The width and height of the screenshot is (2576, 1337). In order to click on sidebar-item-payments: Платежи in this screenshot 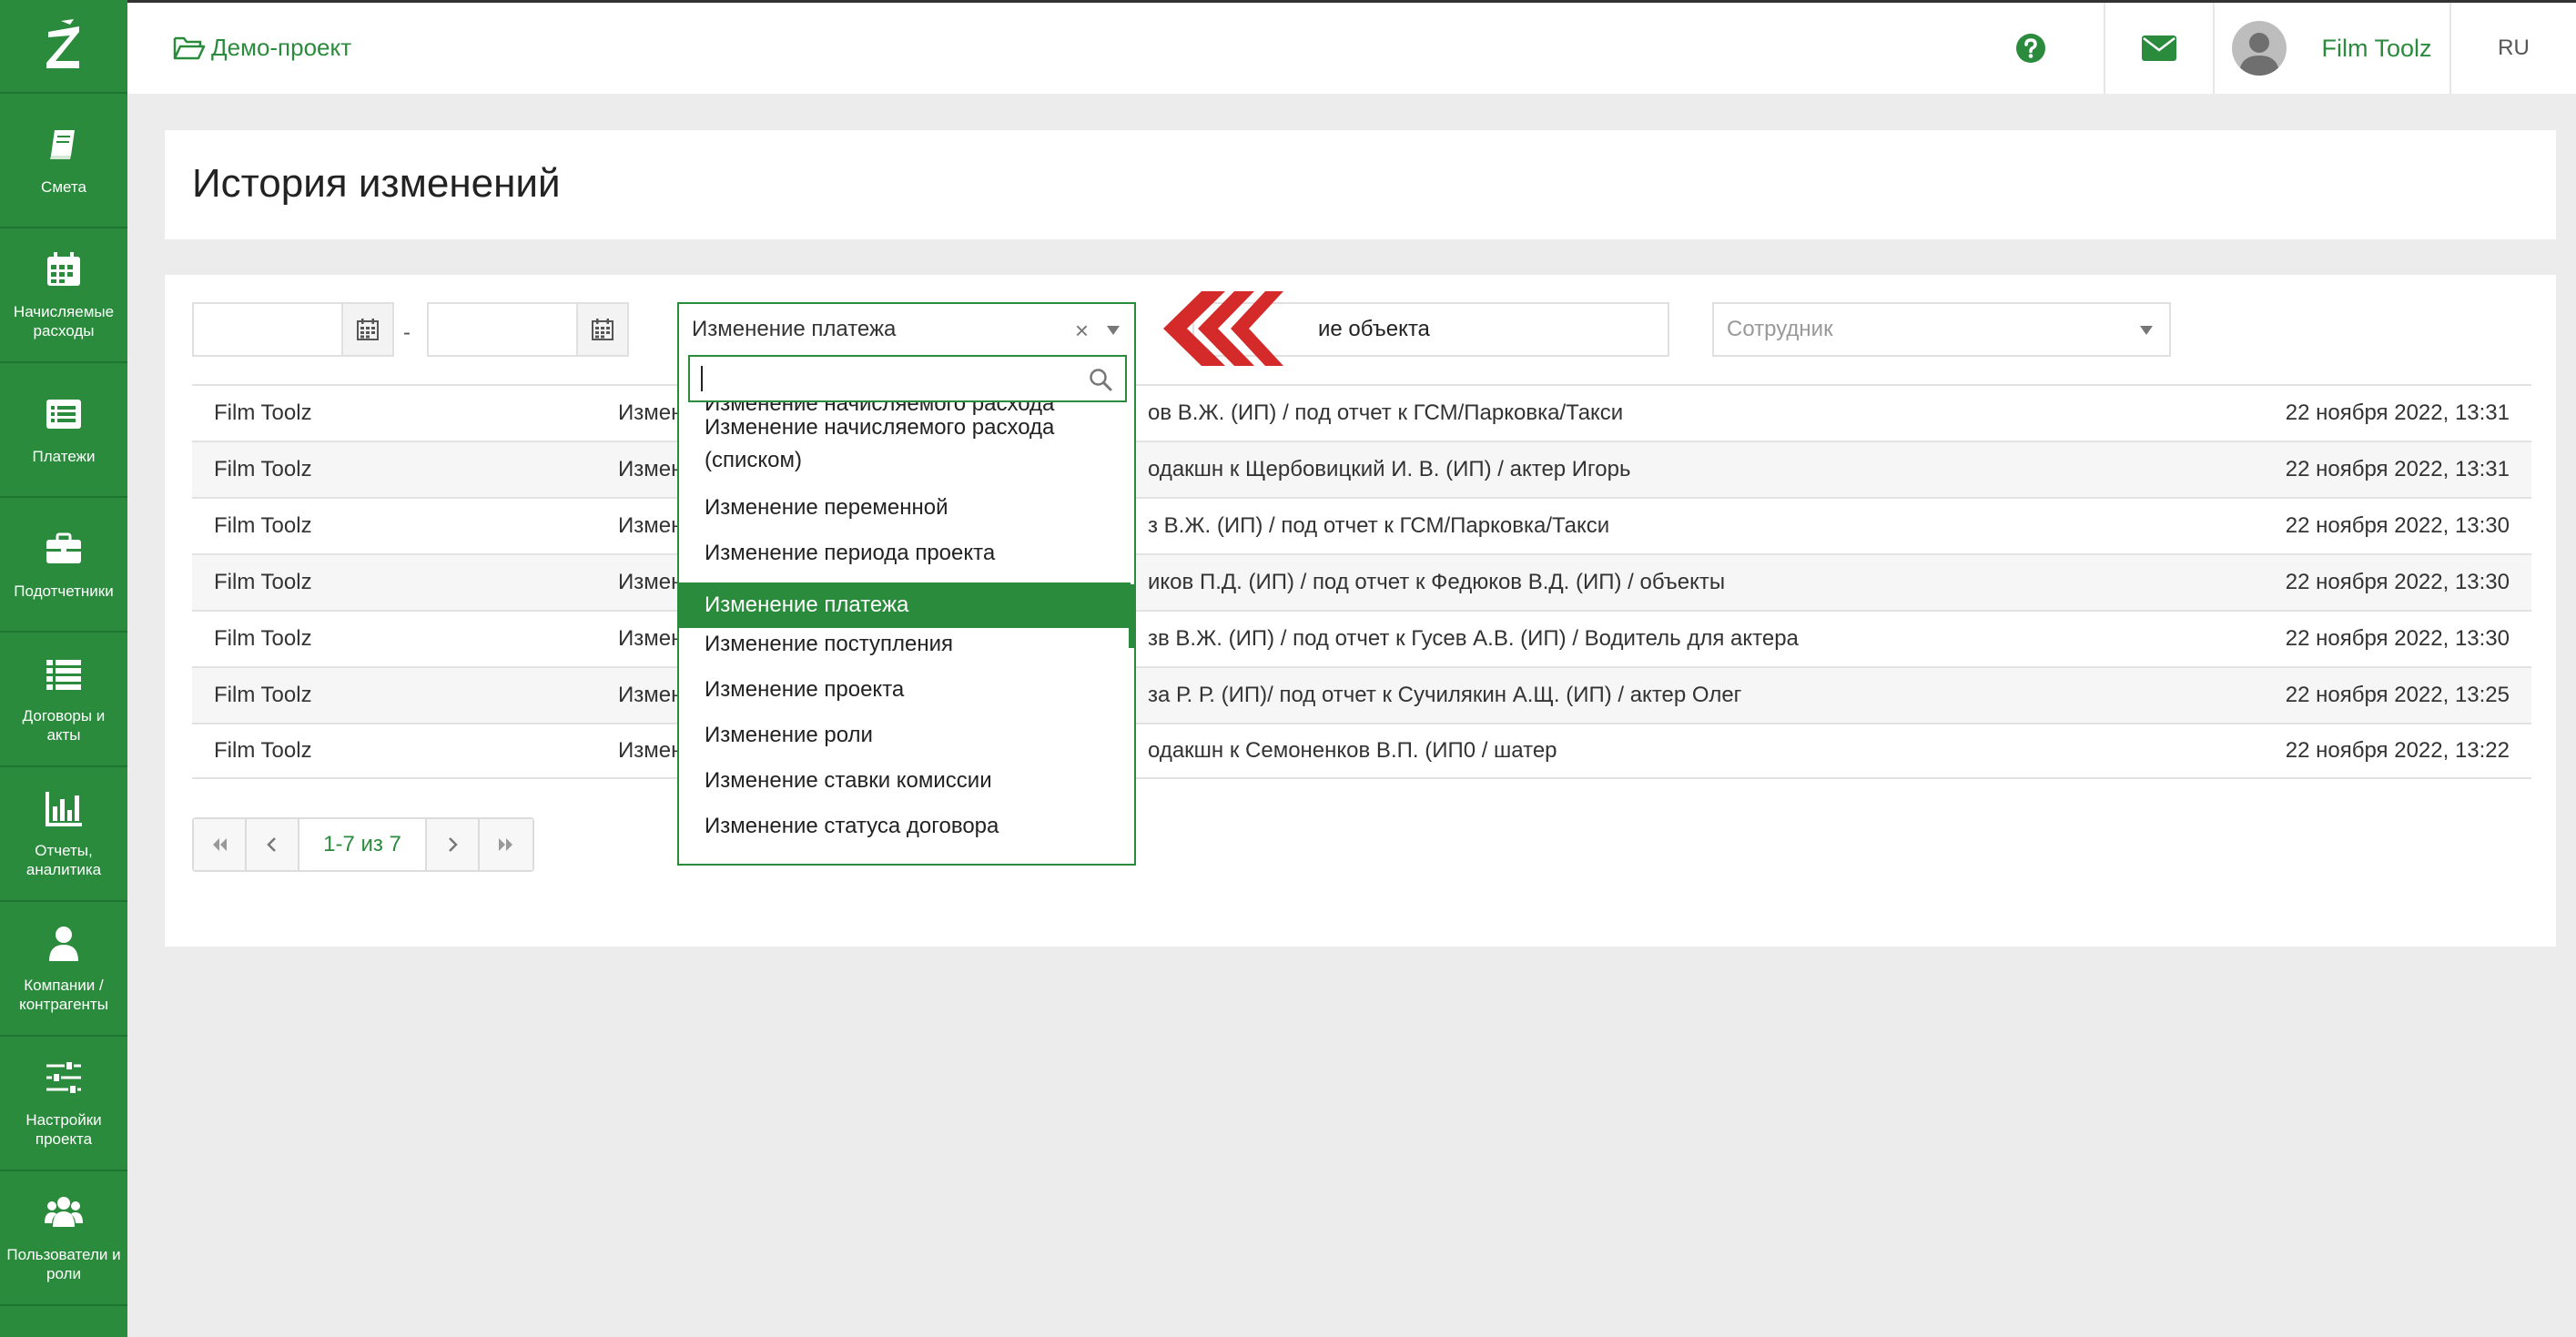, I will do `click(63, 431)`.